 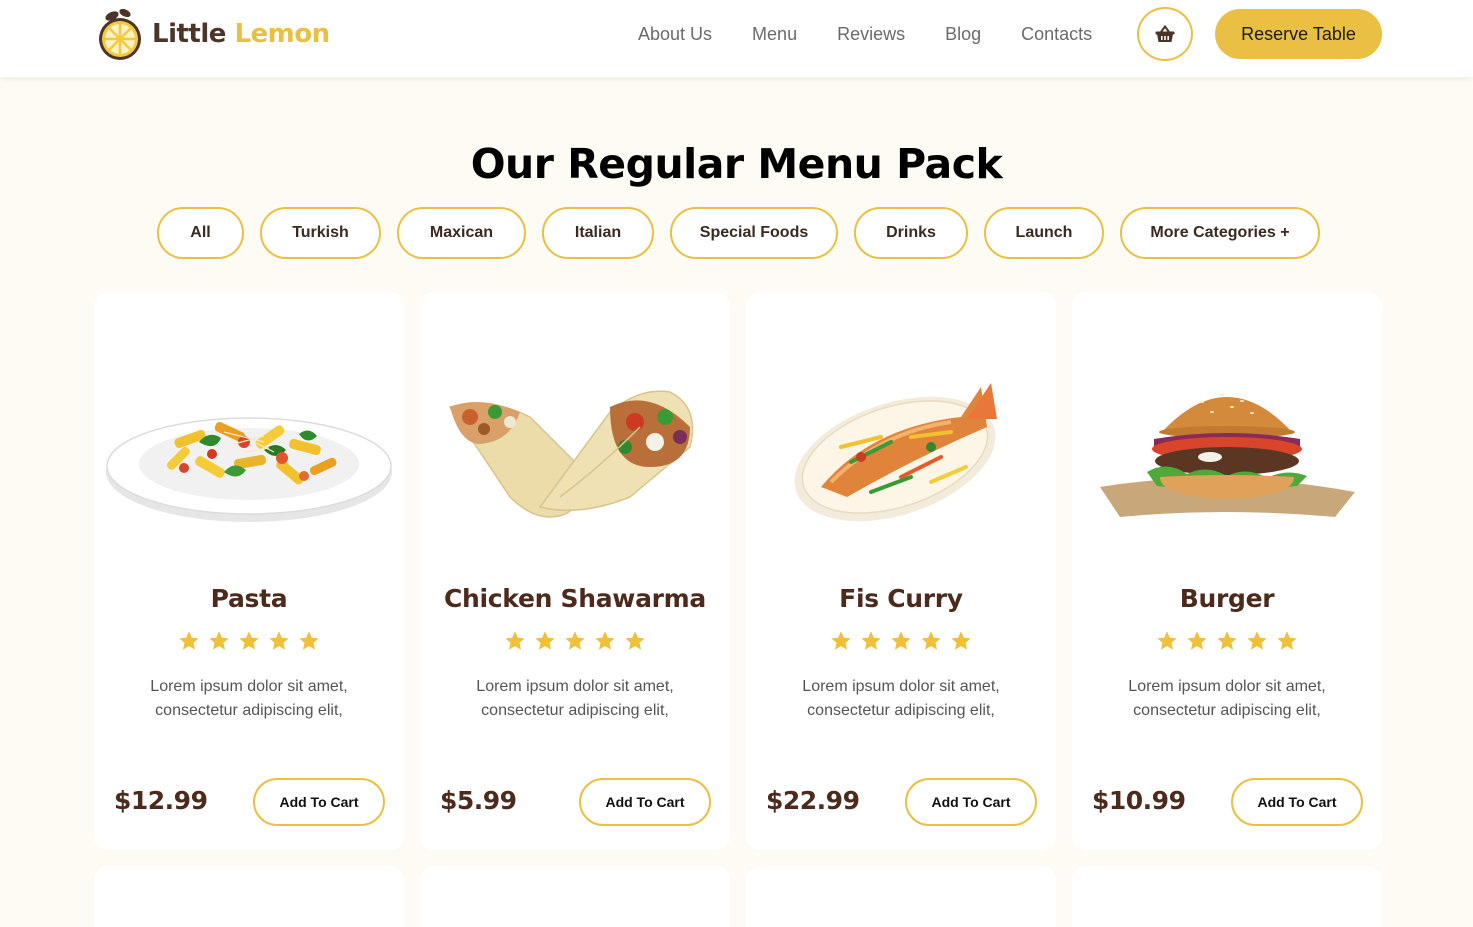 I want to click on brand-name: Little Lemon, so click(x=241, y=34).